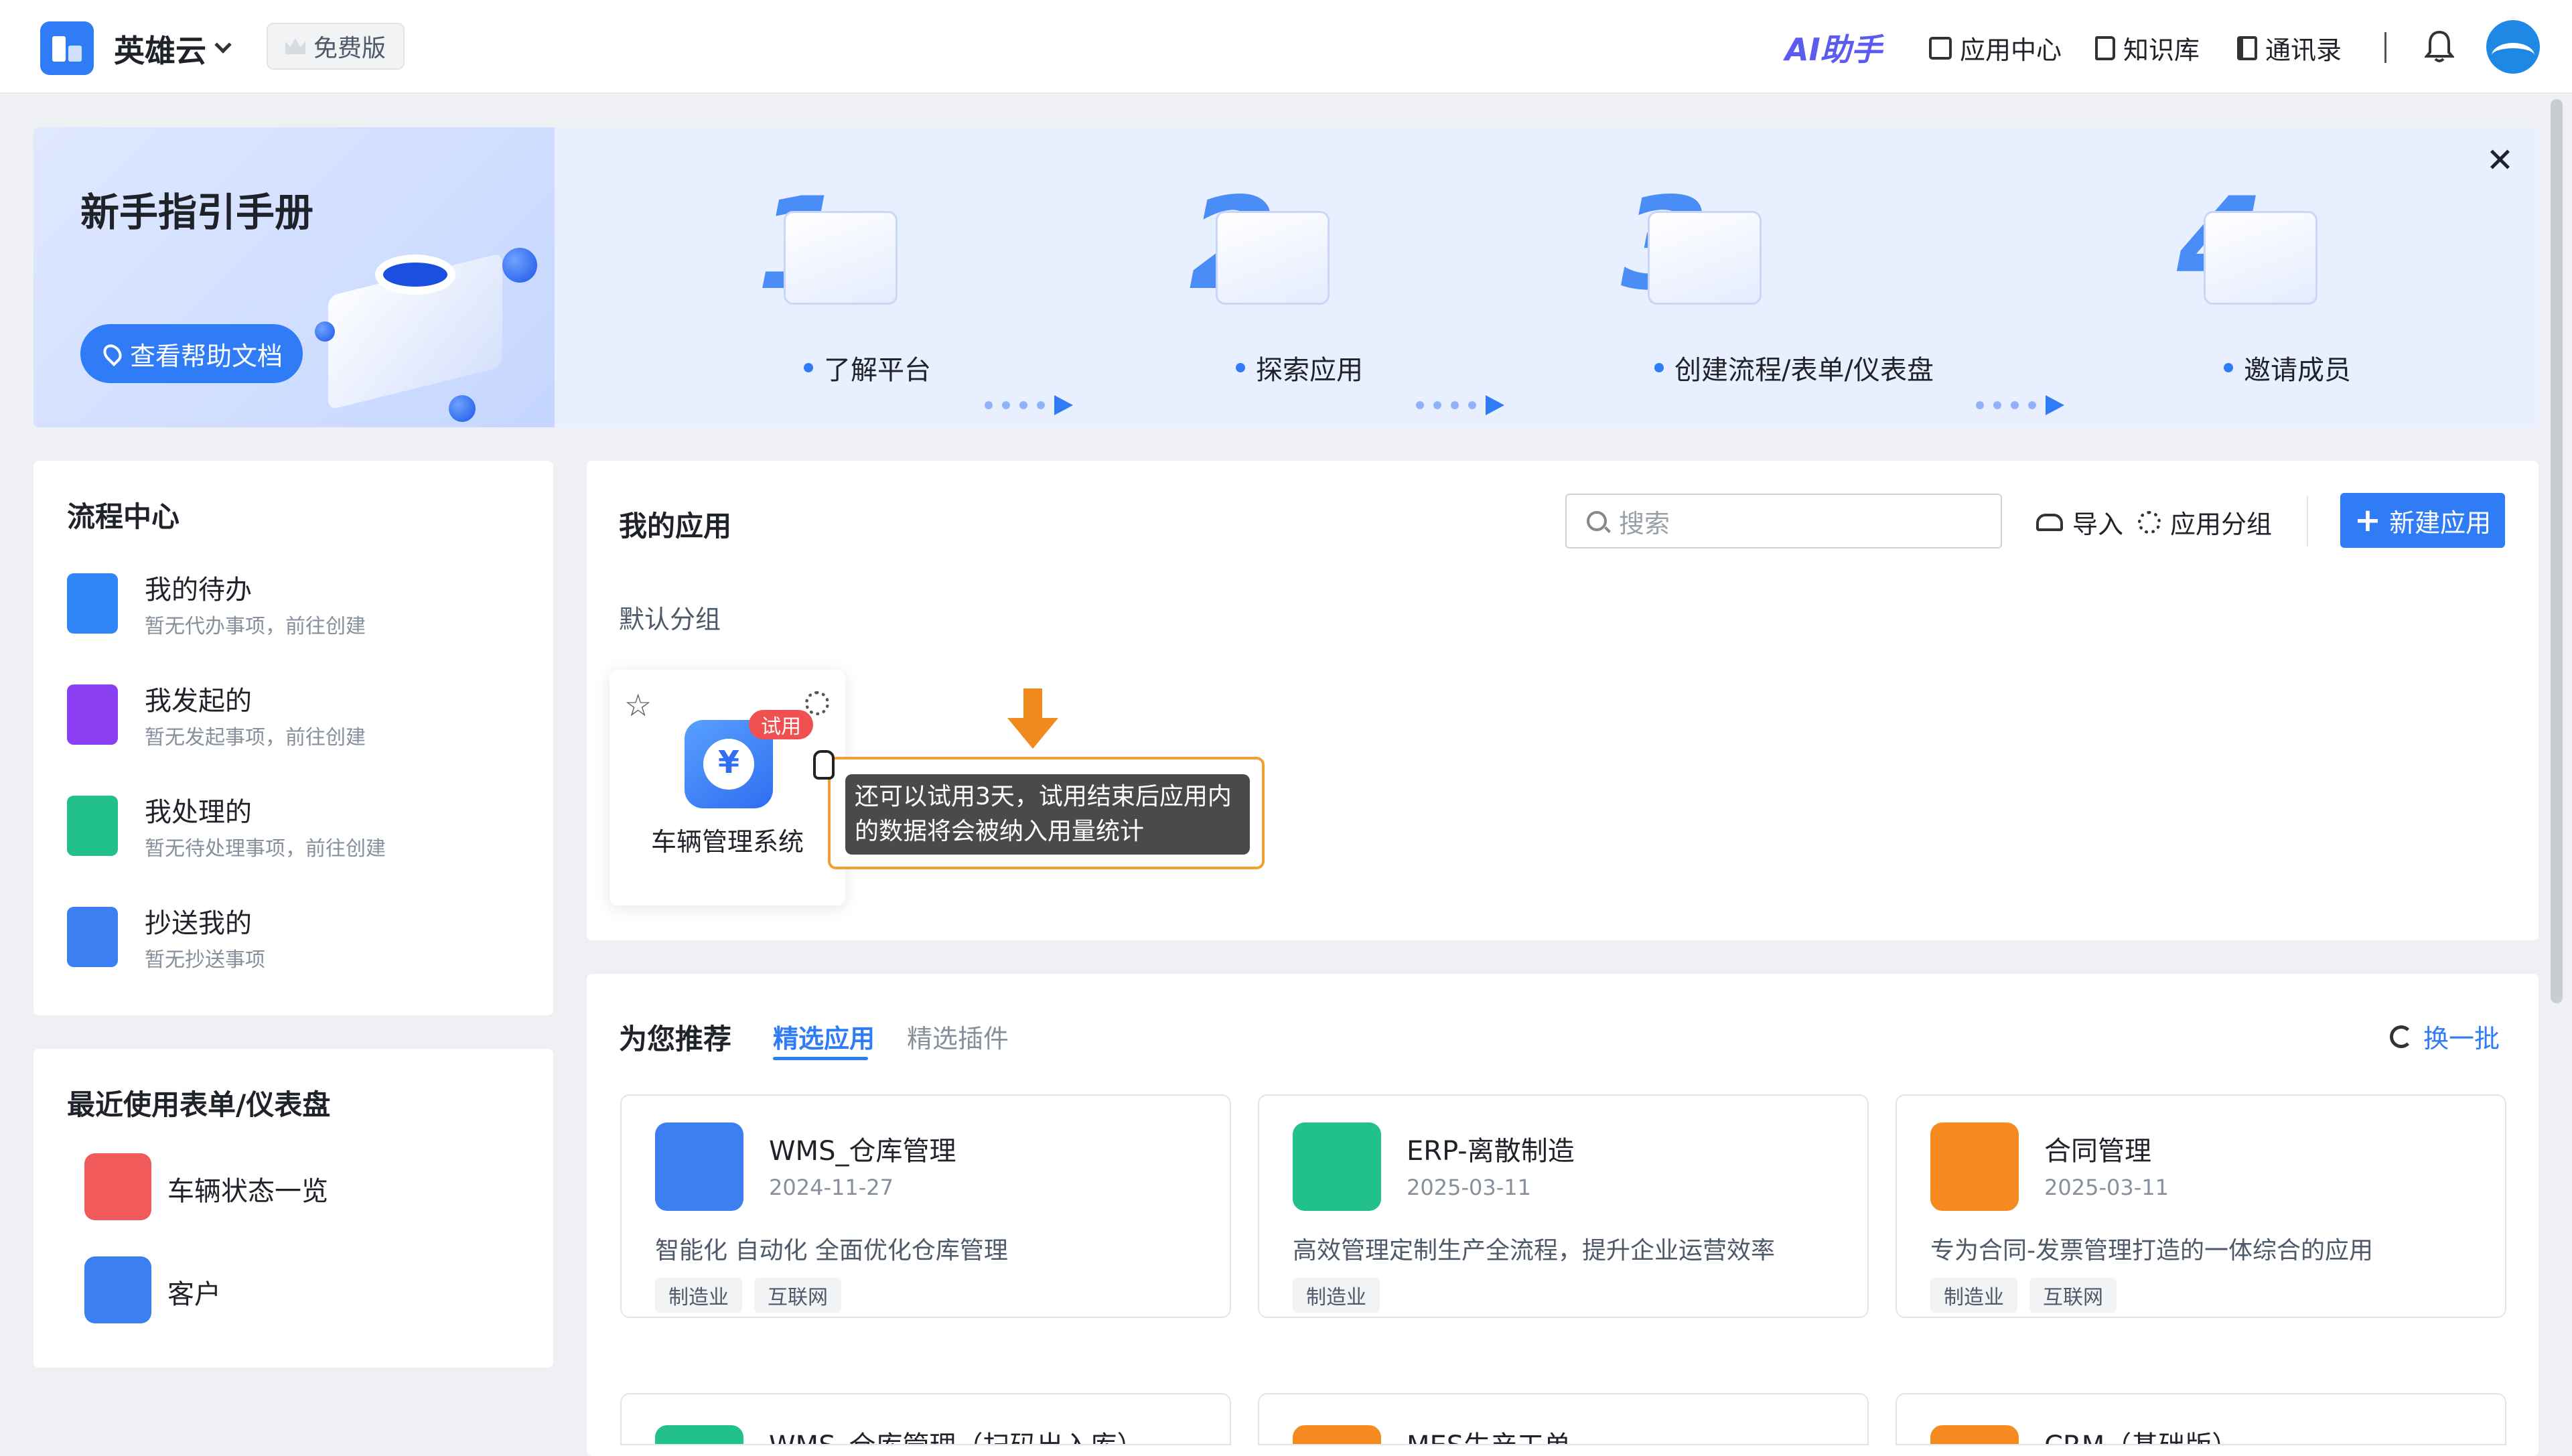  I want to click on guide-disc-illustration, so click(415, 274).